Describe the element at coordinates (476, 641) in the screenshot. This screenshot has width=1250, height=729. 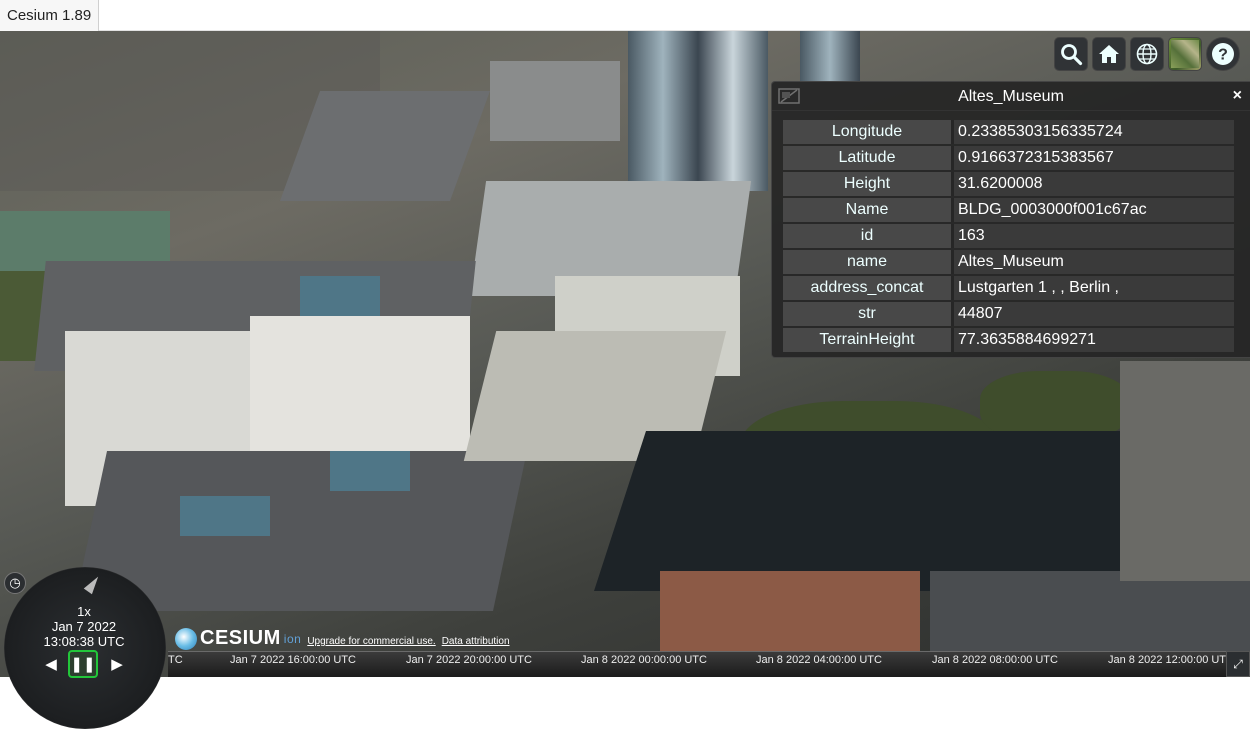
I see `data-attribution-link: Data attribution` at that location.